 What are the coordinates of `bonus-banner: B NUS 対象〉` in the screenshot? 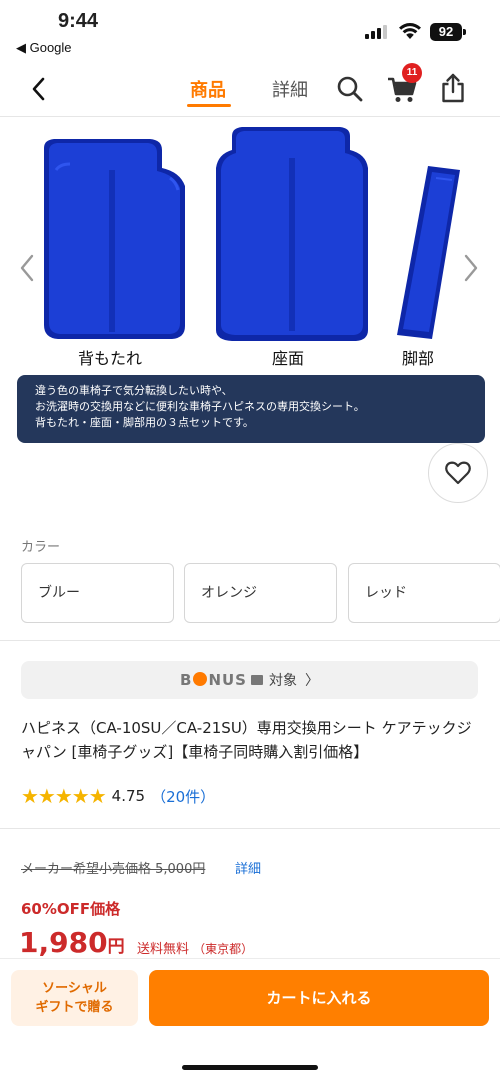 It's located at (249, 680).